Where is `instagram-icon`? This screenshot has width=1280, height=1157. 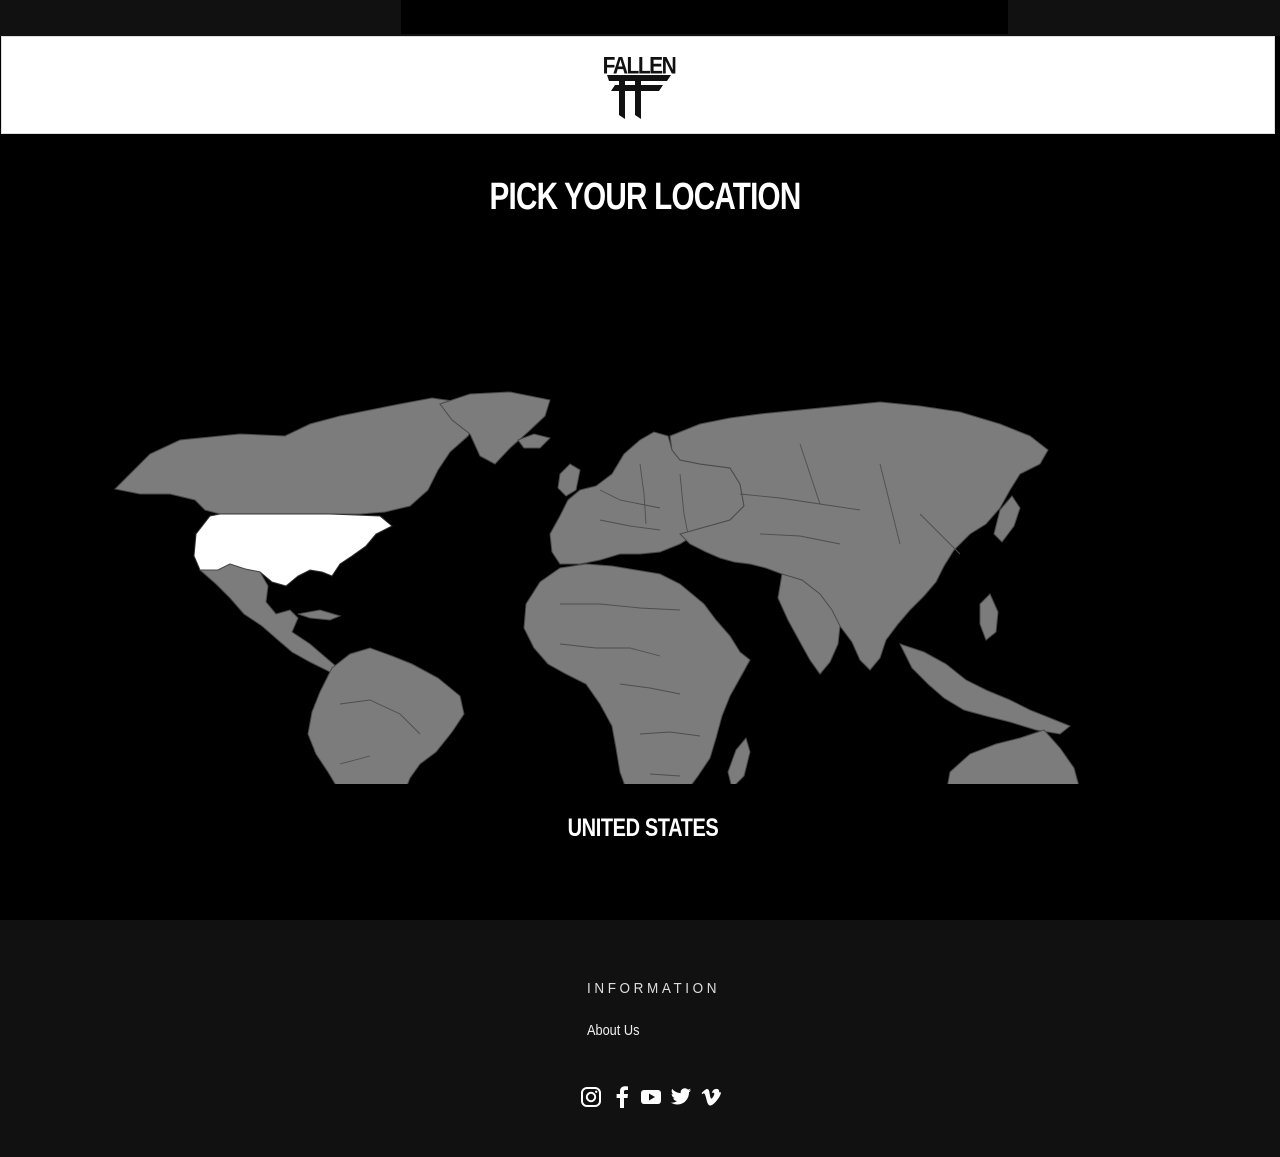 instagram-icon is located at coordinates (591, 1097).